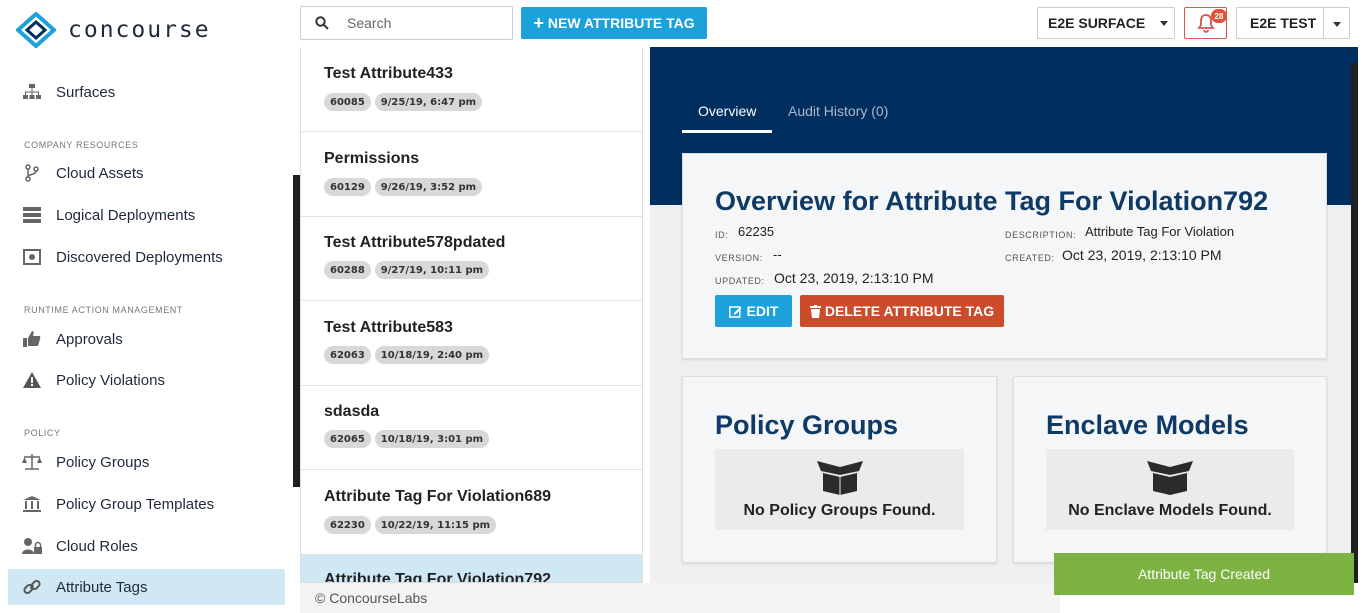 The width and height of the screenshot is (1366, 613). What do you see at coordinates (32, 546) in the screenshot?
I see `user-lock-icon` at bounding box center [32, 546].